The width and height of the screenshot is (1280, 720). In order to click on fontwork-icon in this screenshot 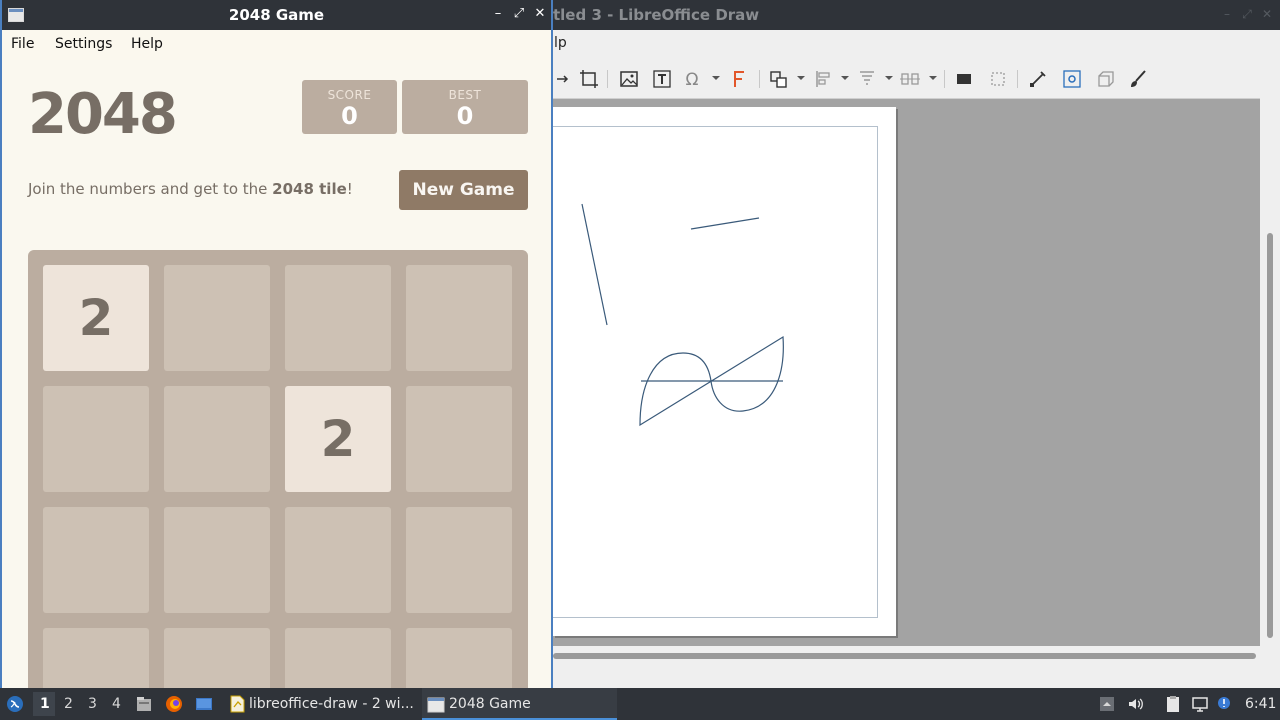, I will do `click(739, 79)`.